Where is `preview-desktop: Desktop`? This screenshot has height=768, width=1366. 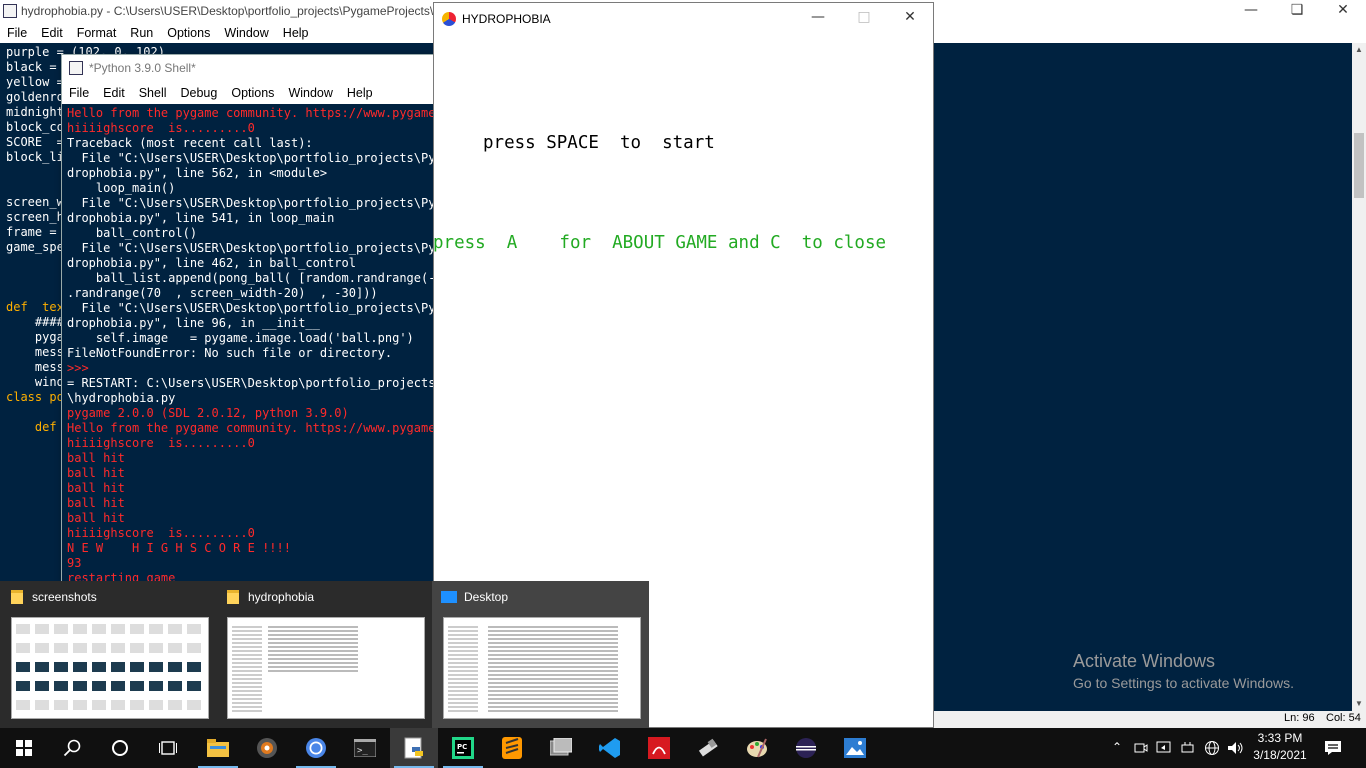 preview-desktop: Desktop is located at coordinates (540, 654).